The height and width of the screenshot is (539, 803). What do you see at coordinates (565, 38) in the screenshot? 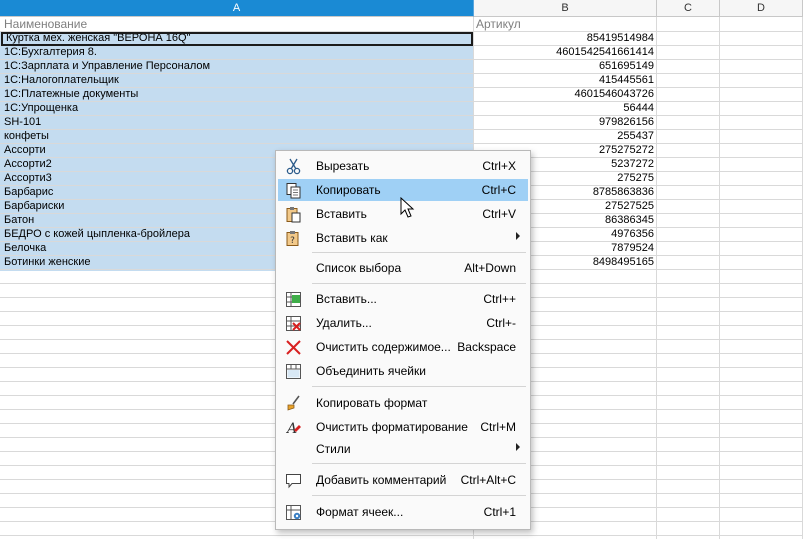
I see `cell-b: 85419514984` at bounding box center [565, 38].